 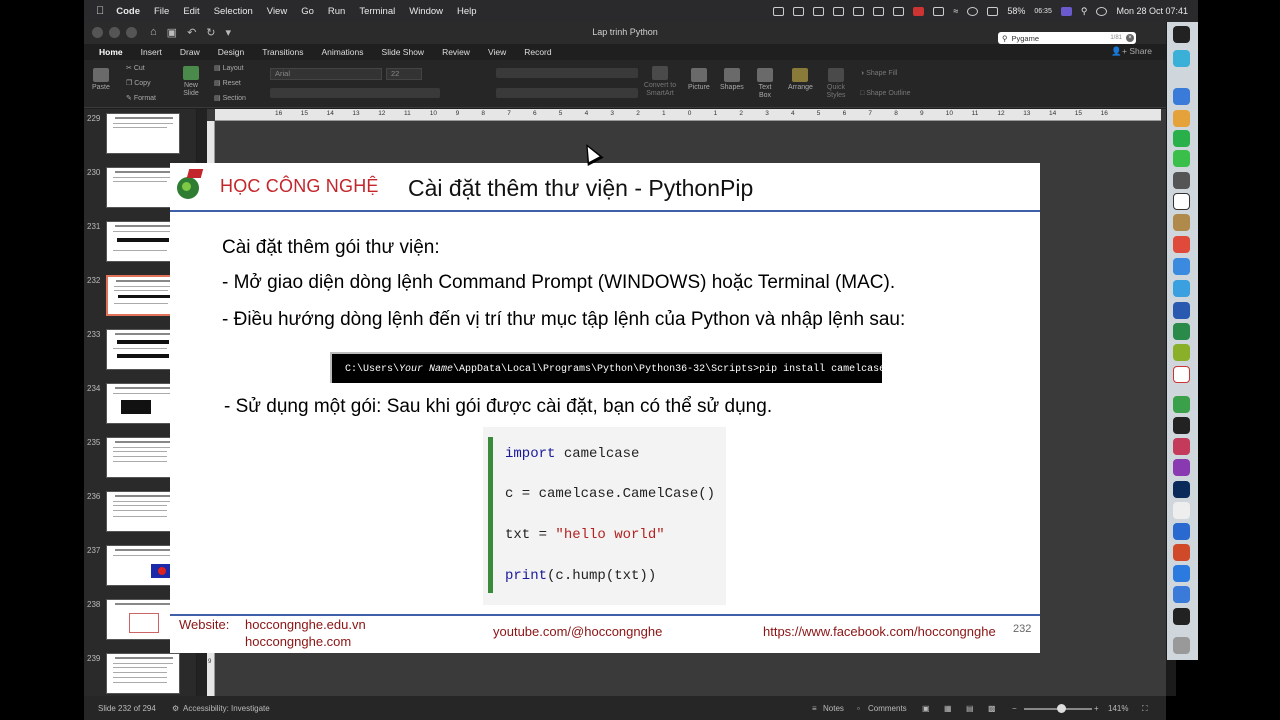 I want to click on menu-terminal: Terminal, so click(x=377, y=11).